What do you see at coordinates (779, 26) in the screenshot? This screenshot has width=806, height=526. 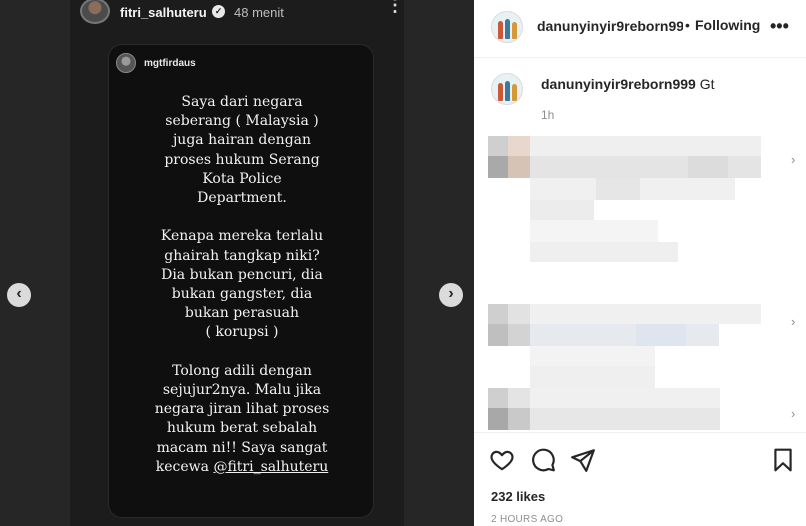 I see `more-options-icon: •••` at bounding box center [779, 26].